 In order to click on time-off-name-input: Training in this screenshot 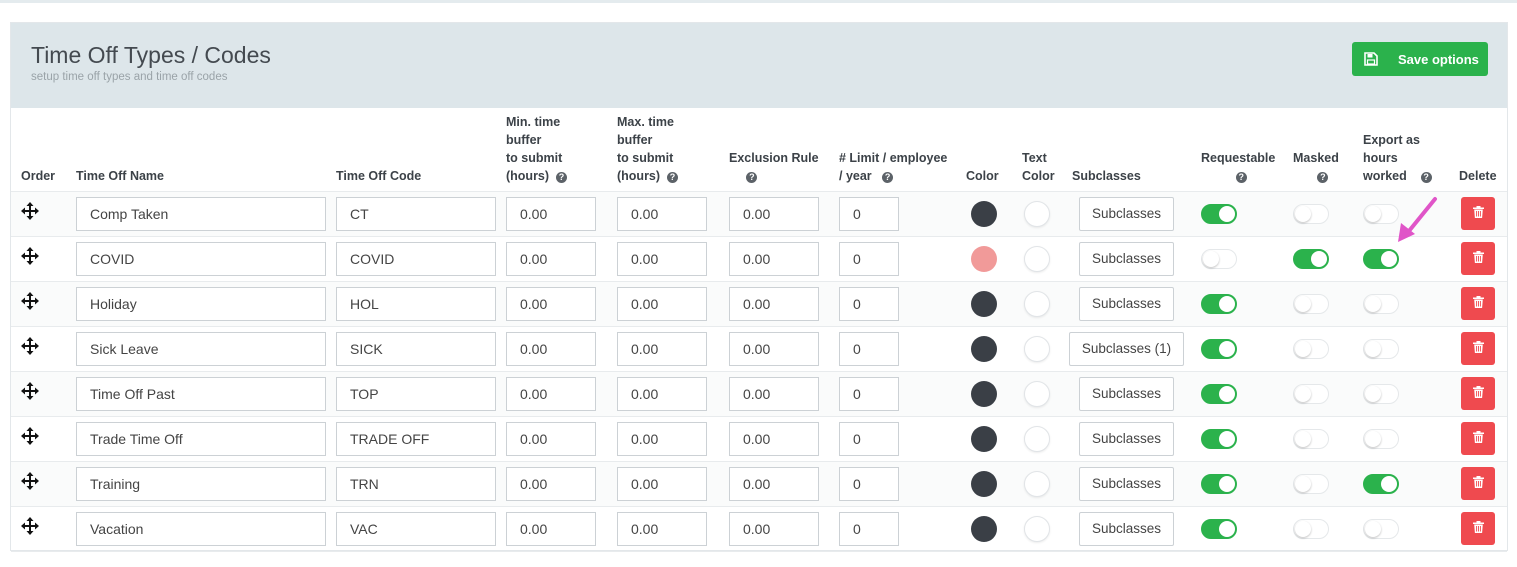, I will do `click(201, 483)`.